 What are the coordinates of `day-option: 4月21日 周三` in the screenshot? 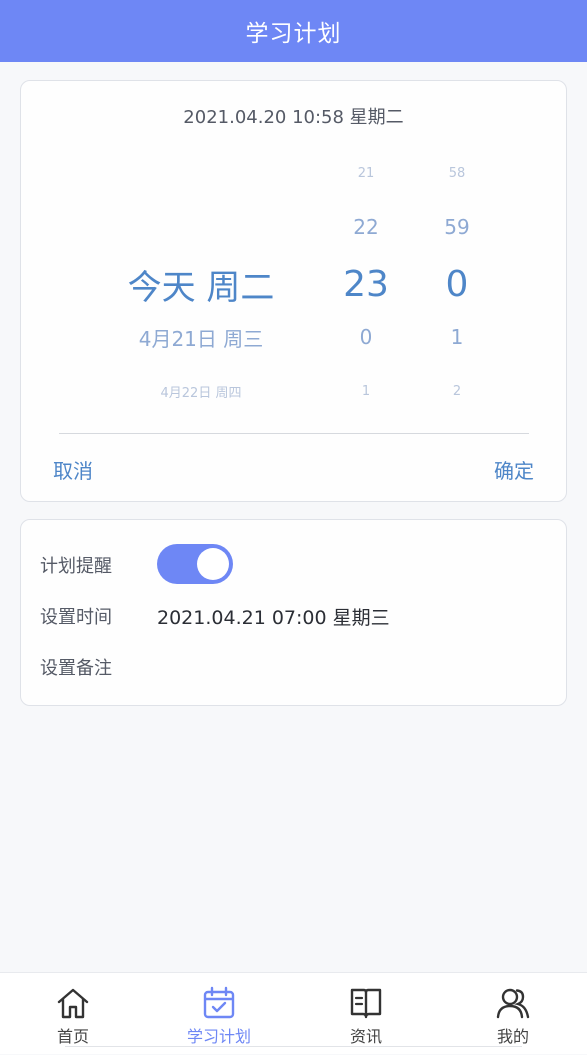 It's located at (201, 337).